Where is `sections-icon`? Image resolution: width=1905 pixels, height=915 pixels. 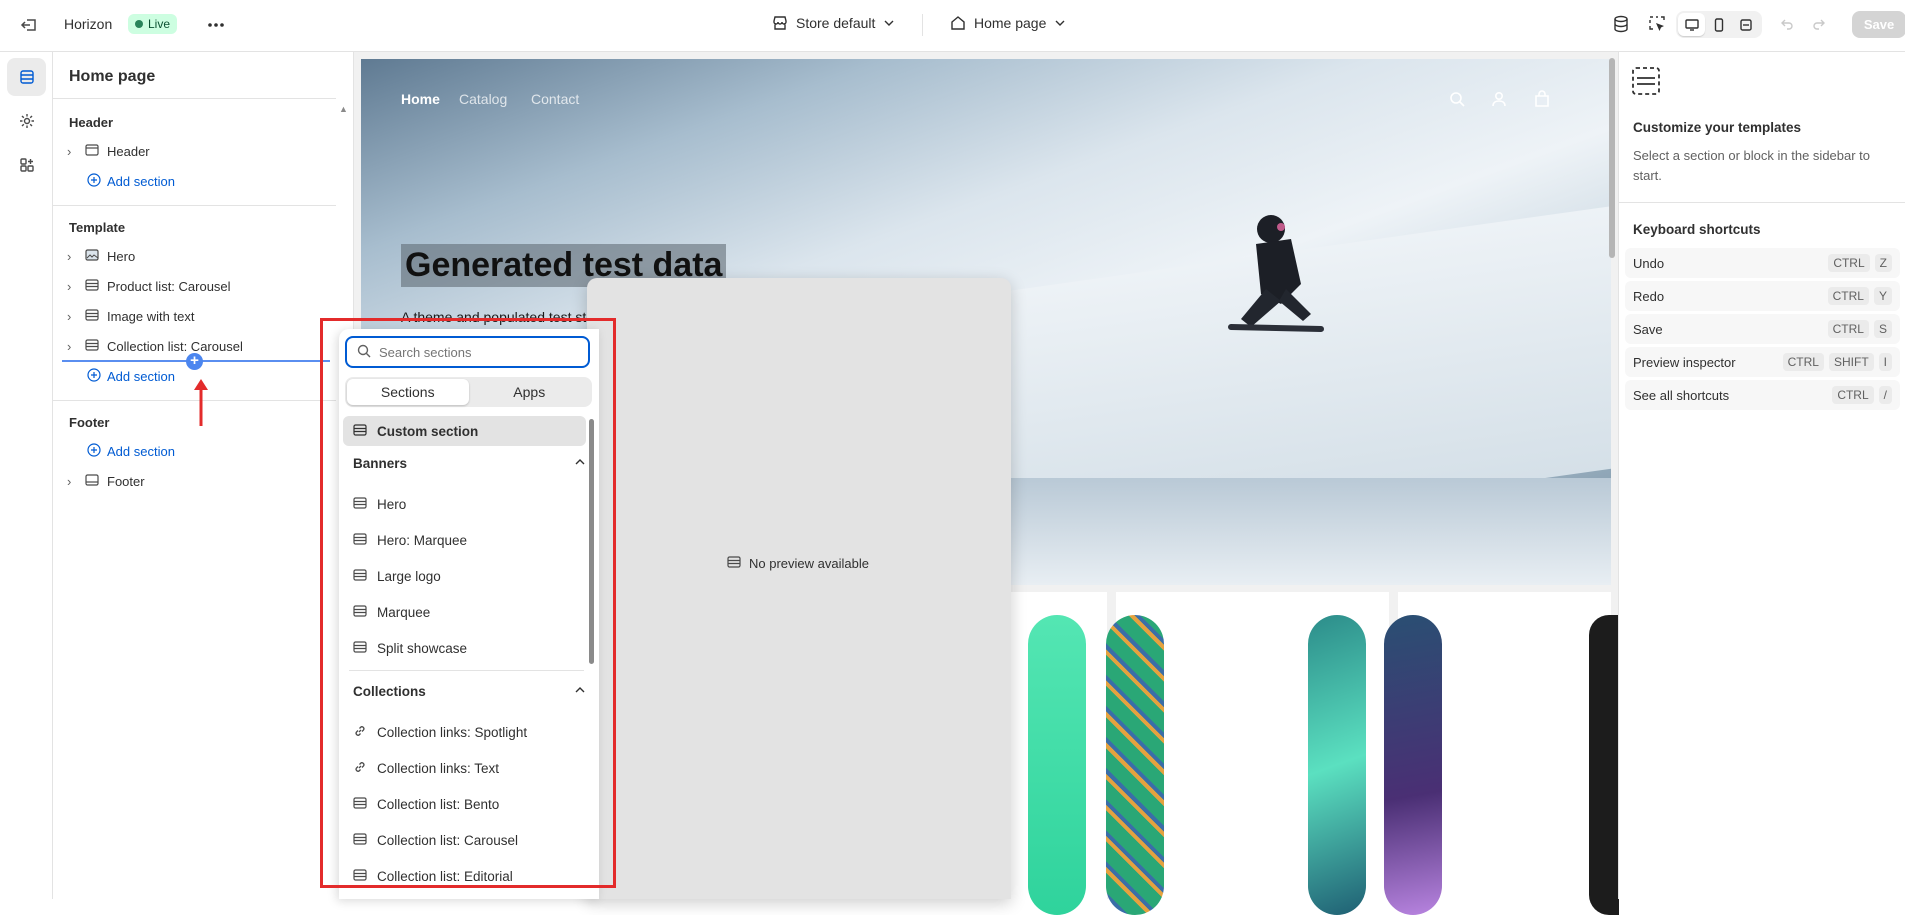
sections-icon is located at coordinates (26, 77).